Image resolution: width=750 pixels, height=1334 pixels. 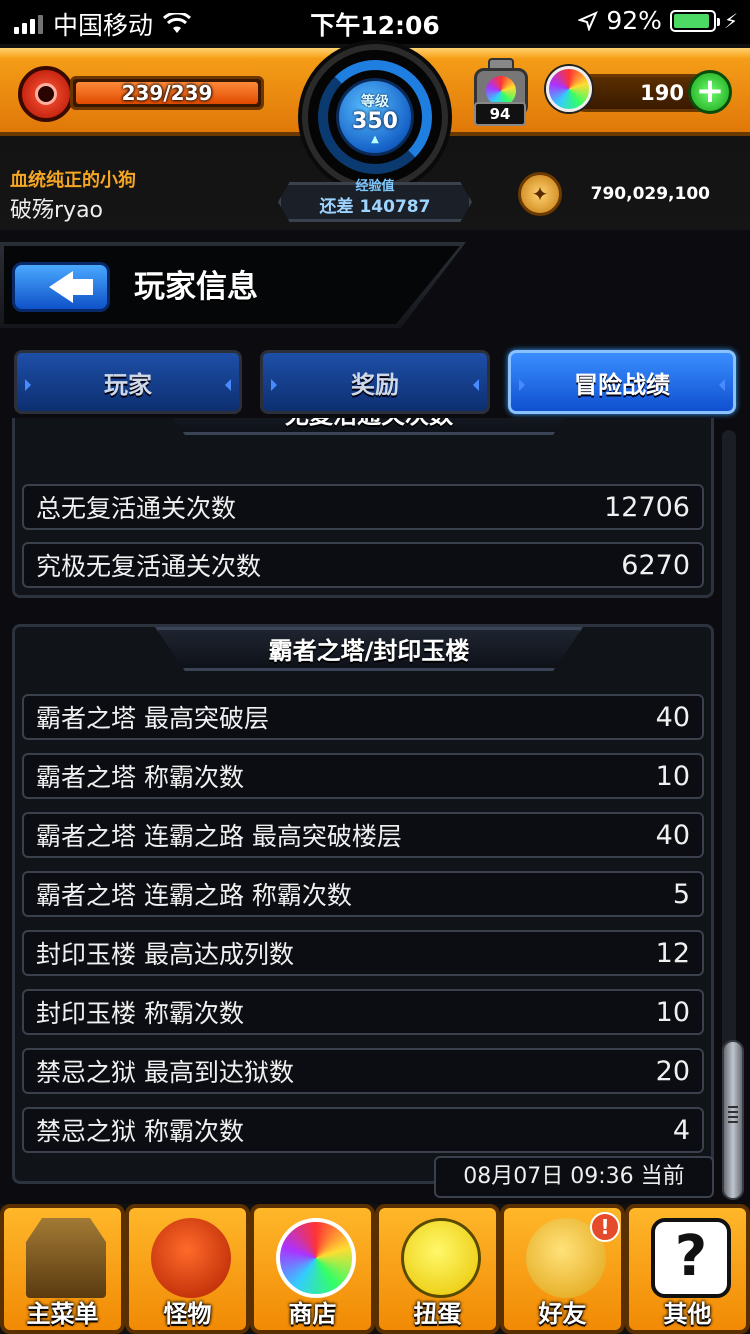 What do you see at coordinates (363, 565) in the screenshot?
I see `list-item: 究极无复活通关次数 6270` at bounding box center [363, 565].